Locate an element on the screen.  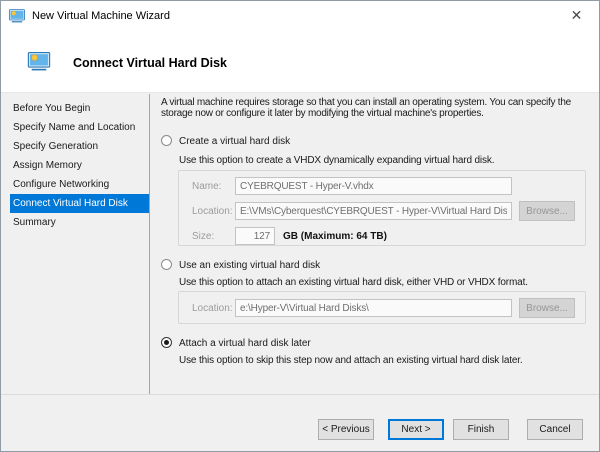
sidebar-item-before-you-begin: Before You Begin is located at coordinates (75, 108).